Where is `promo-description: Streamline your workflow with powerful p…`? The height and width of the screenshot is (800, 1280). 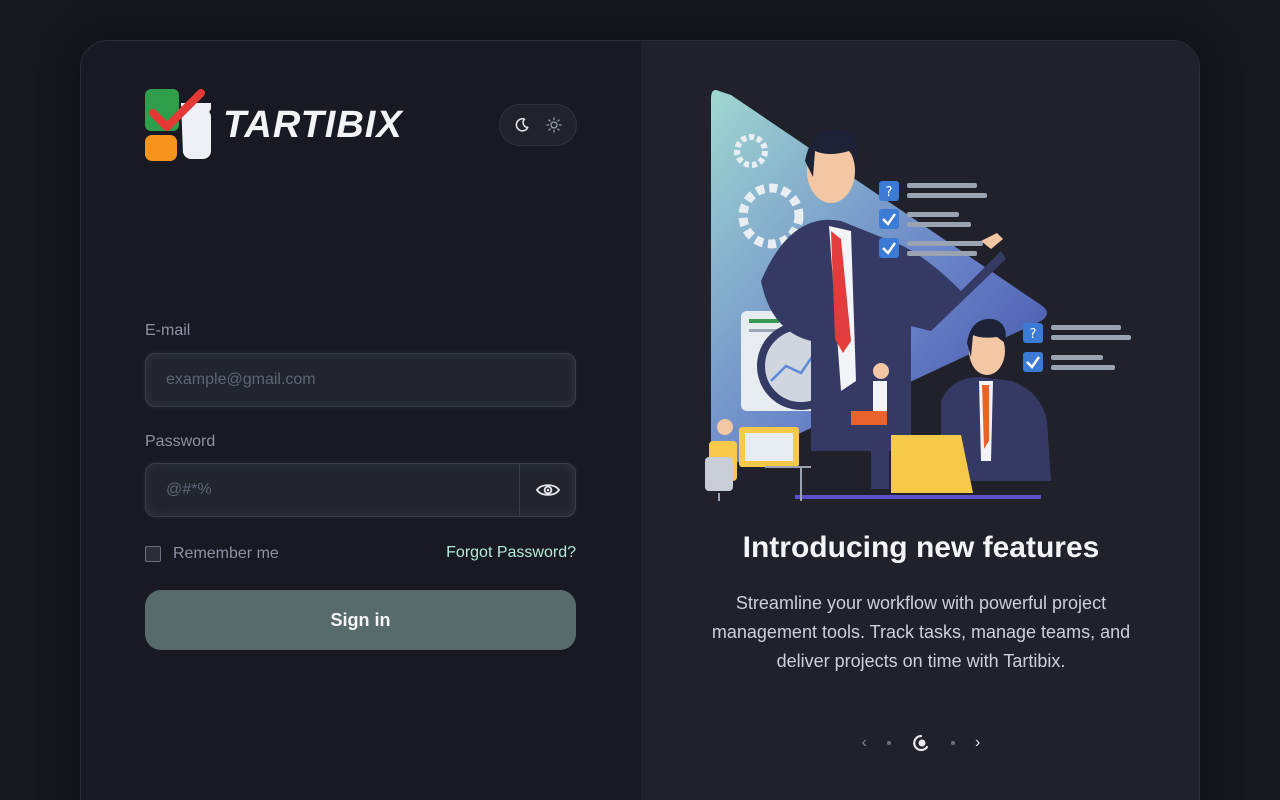
promo-description: Streamline your workflow with powerful p… is located at coordinates (921, 632).